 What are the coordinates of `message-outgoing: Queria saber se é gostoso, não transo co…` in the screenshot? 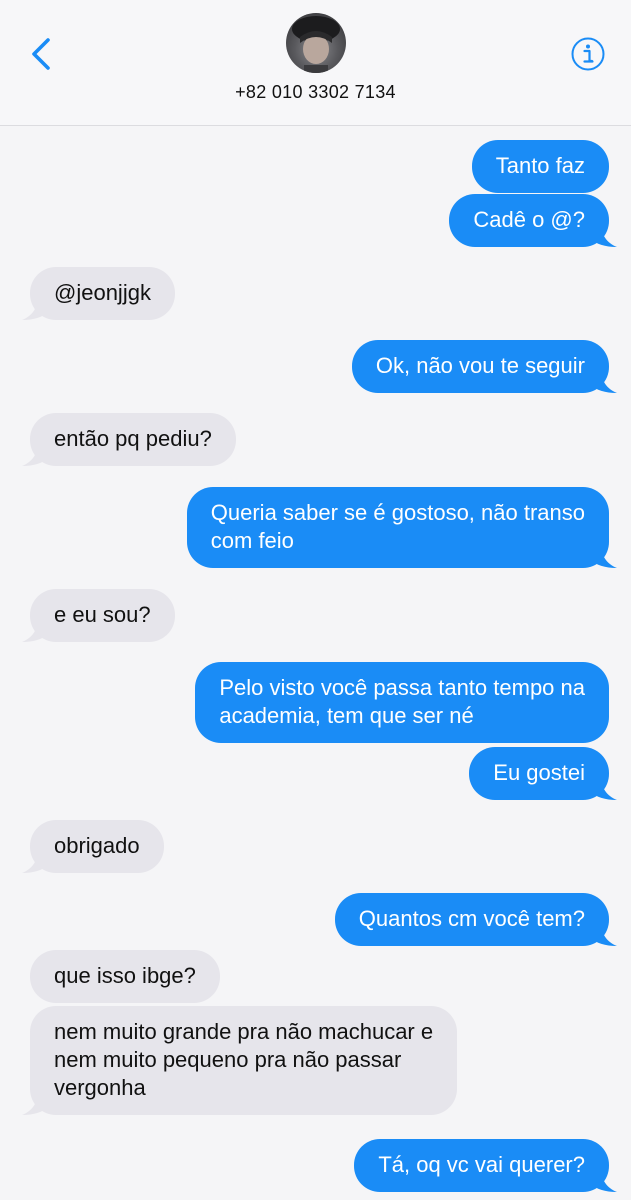 It's located at (401, 527).